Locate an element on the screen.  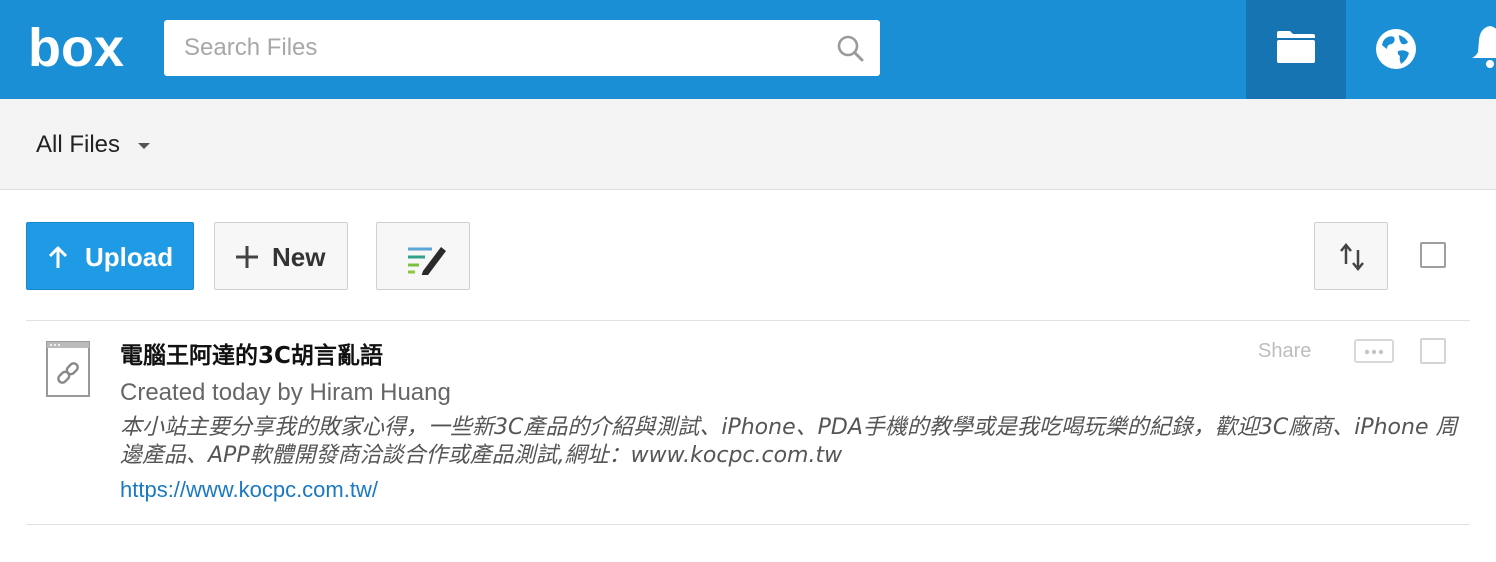
nav-all-files is located at coordinates (1296, 49).